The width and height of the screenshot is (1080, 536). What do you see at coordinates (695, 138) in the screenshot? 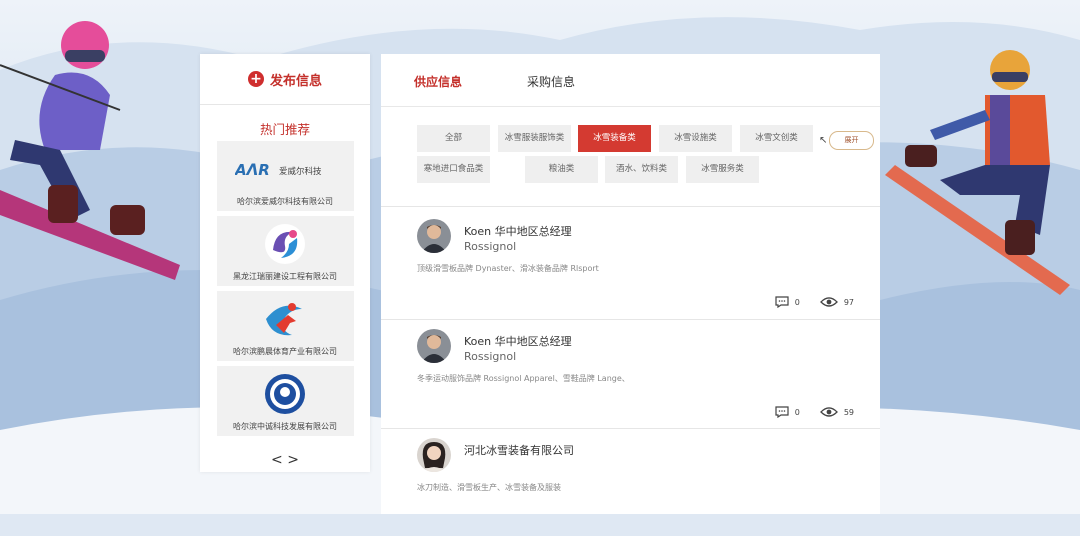
I see `category-facilities: 冰雪设施类` at bounding box center [695, 138].